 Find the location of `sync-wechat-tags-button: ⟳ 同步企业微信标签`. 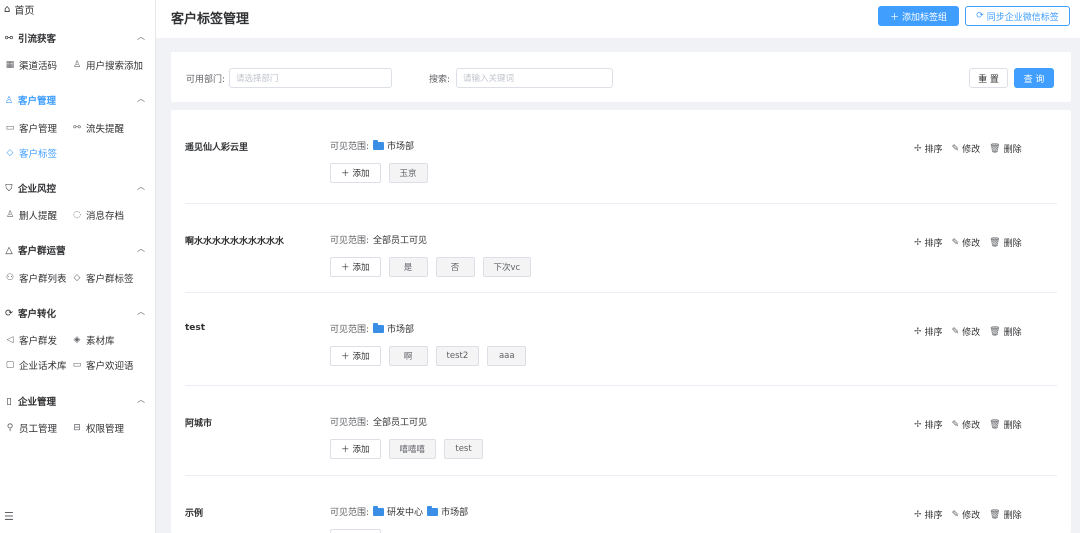

sync-wechat-tags-button: ⟳ 同步企业微信标签 is located at coordinates (1017, 16).